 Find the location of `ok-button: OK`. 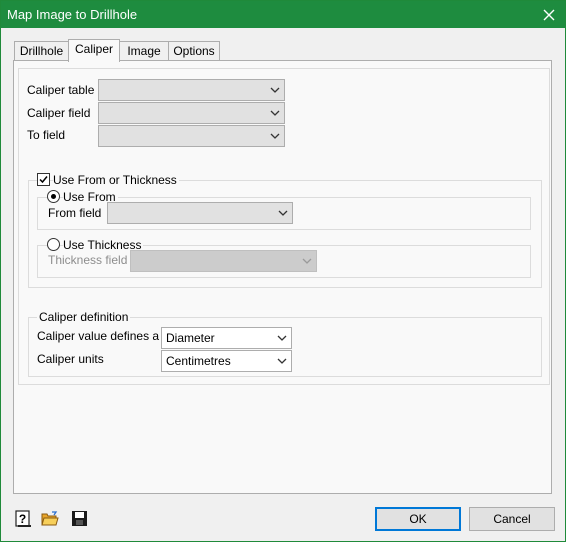

ok-button: OK is located at coordinates (418, 519).